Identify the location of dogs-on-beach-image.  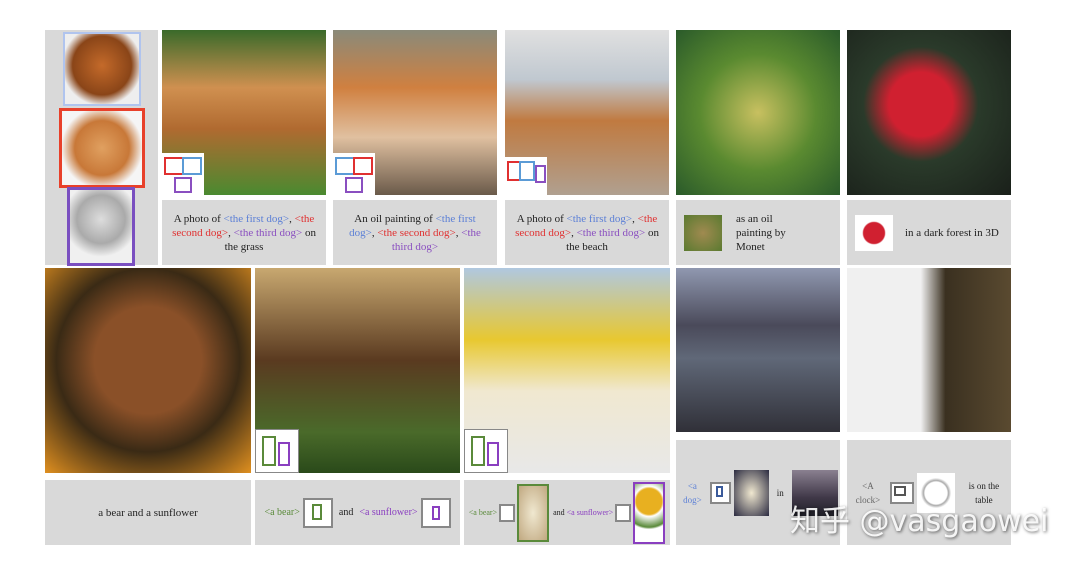
(587, 112).